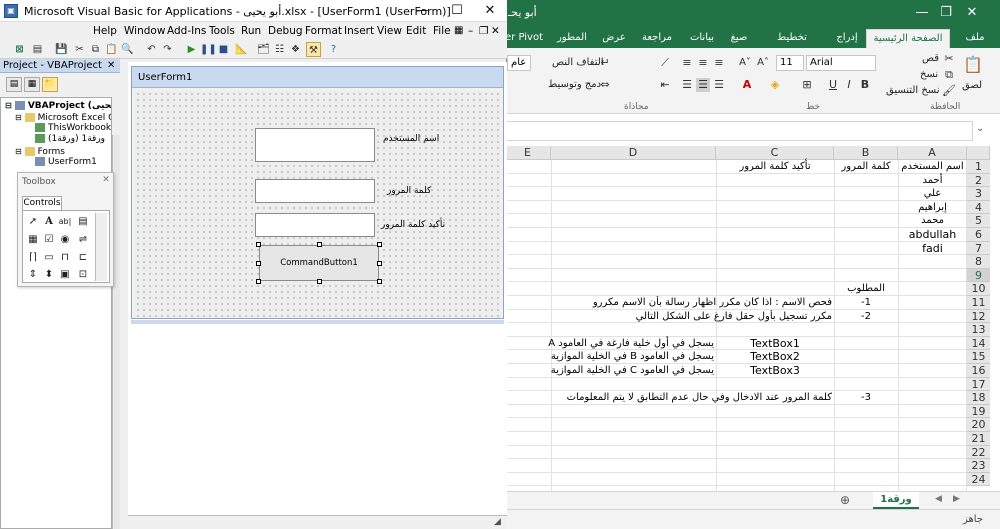 This screenshot has height=529, width=1000. What do you see at coordinates (956, 499) in the screenshot?
I see `scroll-right-icon: ▶` at bounding box center [956, 499].